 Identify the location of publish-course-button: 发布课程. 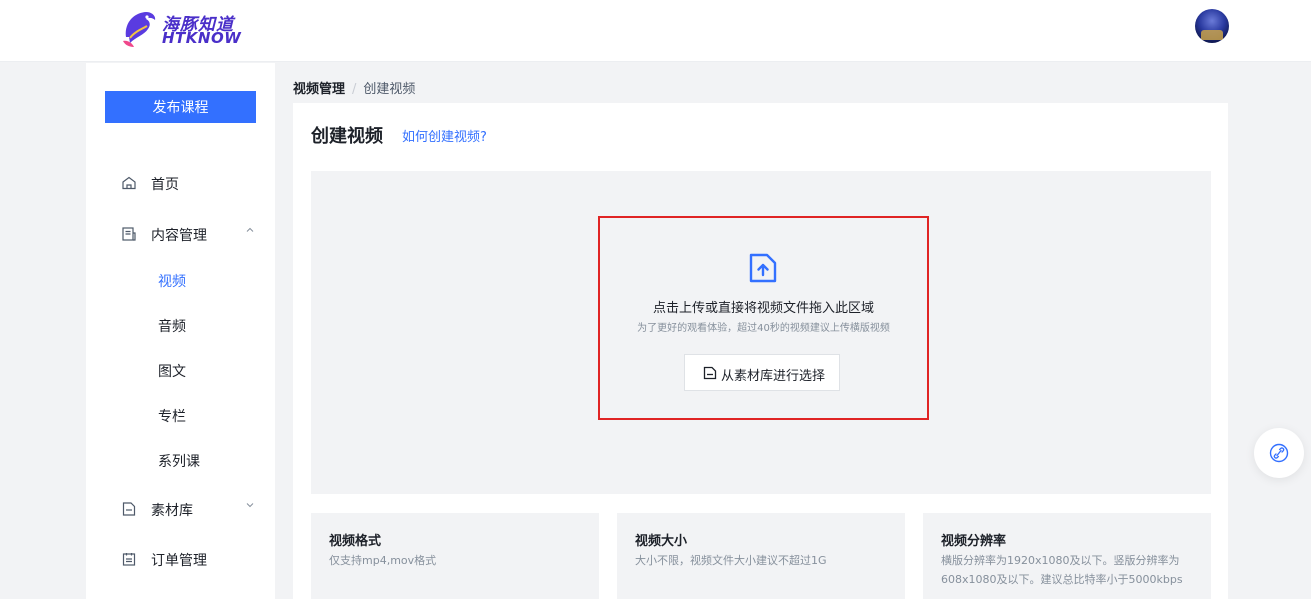
(180, 107).